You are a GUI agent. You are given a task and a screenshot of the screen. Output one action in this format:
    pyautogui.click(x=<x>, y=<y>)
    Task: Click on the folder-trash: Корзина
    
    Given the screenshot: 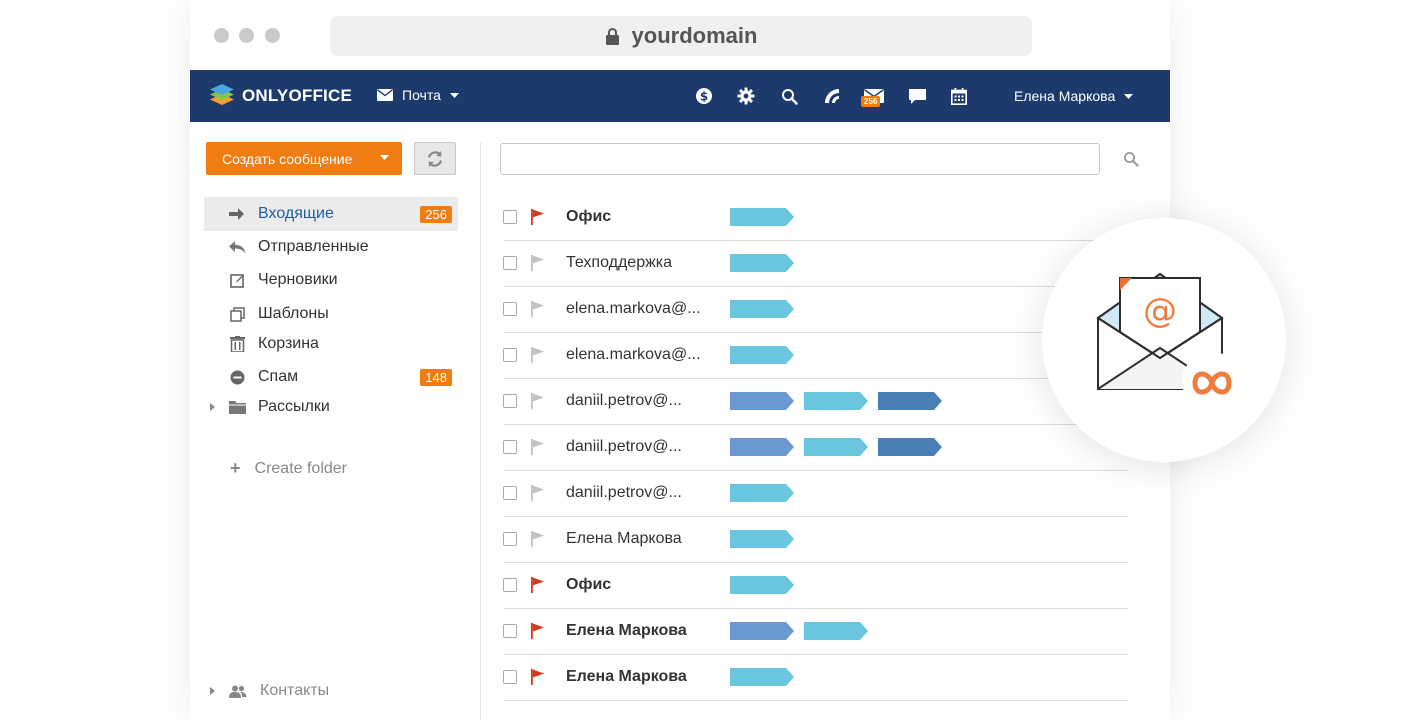 What is the action you would take?
    pyautogui.click(x=331, y=344)
    